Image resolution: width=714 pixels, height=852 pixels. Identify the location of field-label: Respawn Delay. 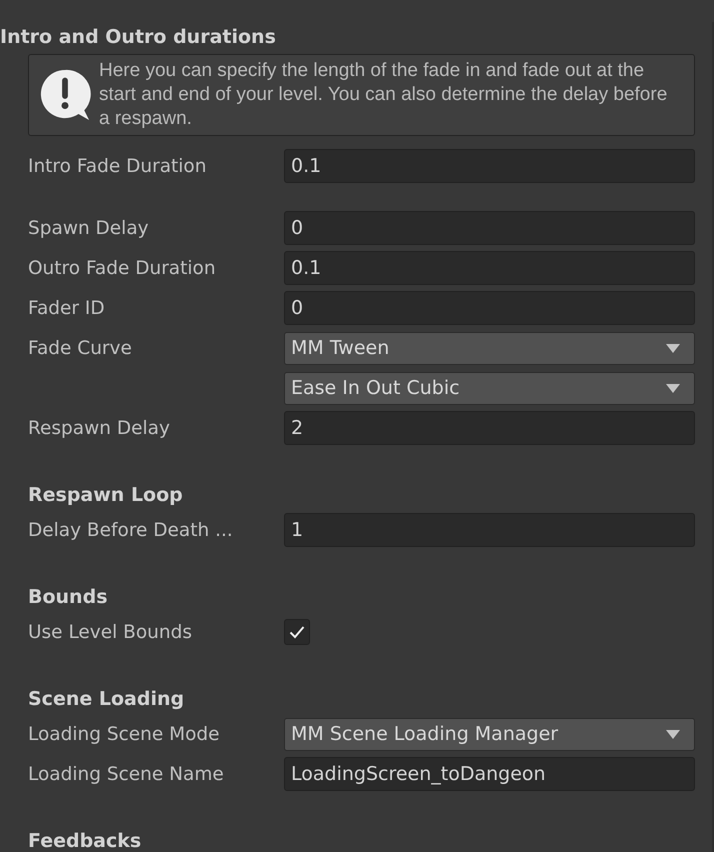
(99, 428).